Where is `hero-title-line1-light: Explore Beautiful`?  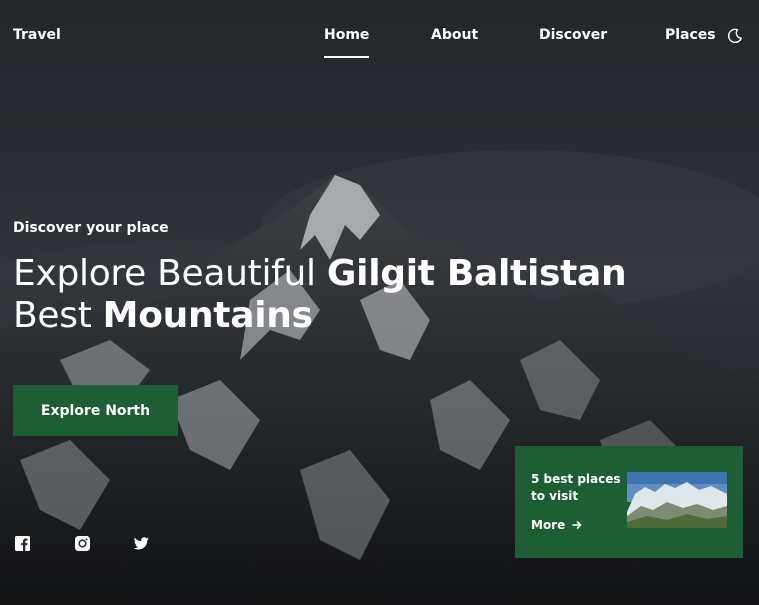
hero-title-line1-light: Explore Beautiful is located at coordinates (170, 273).